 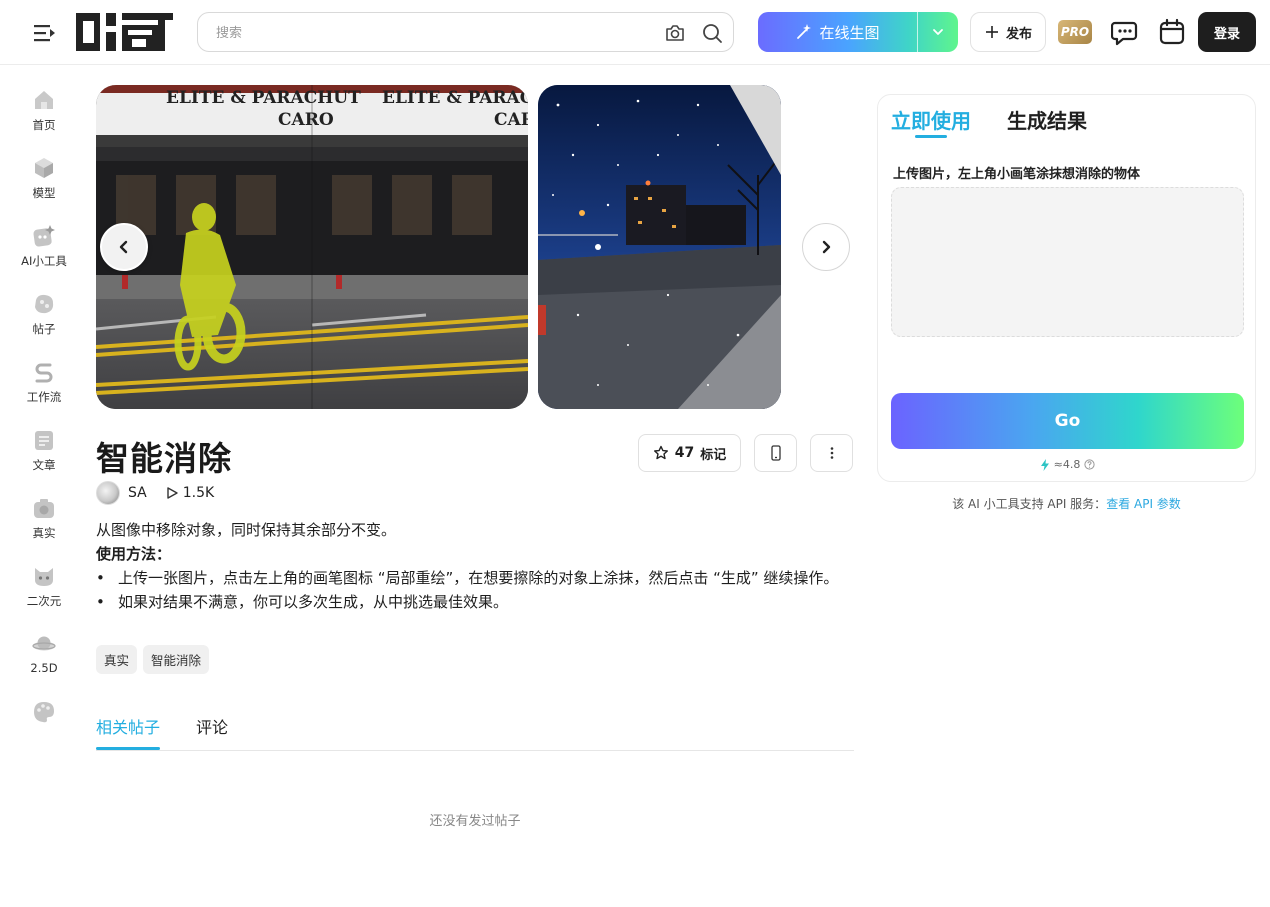 I want to click on sidebar-item-label: 首页, so click(x=44, y=125).